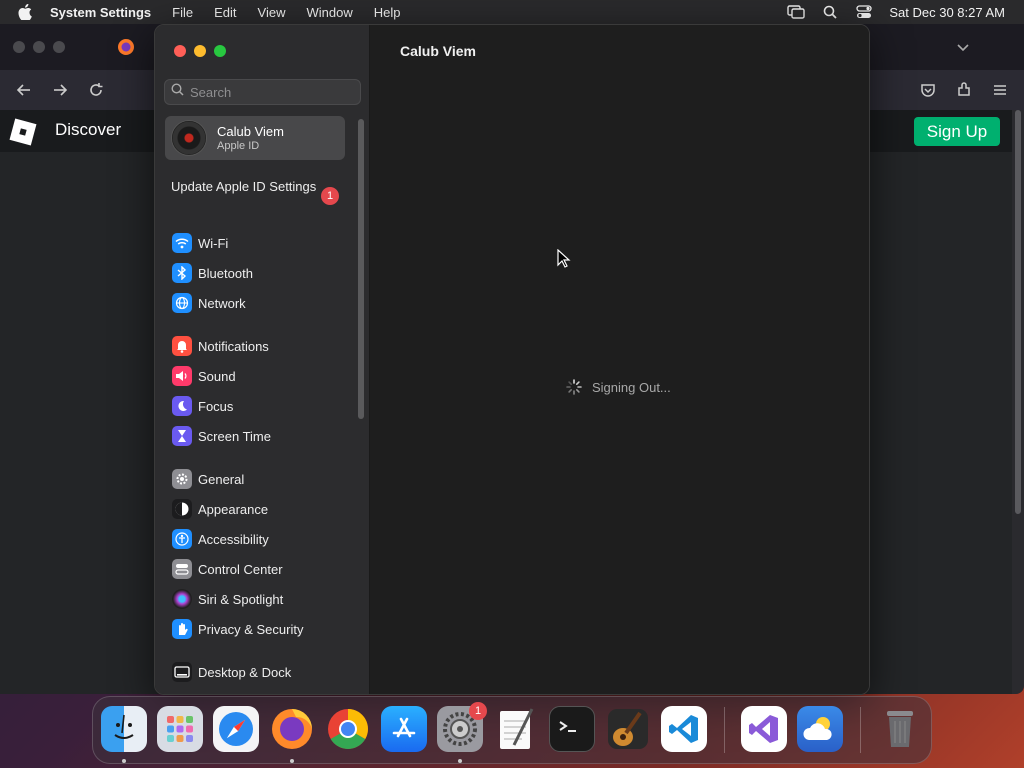  I want to click on sidebar-item-appearance: Appearance, so click(220, 509).